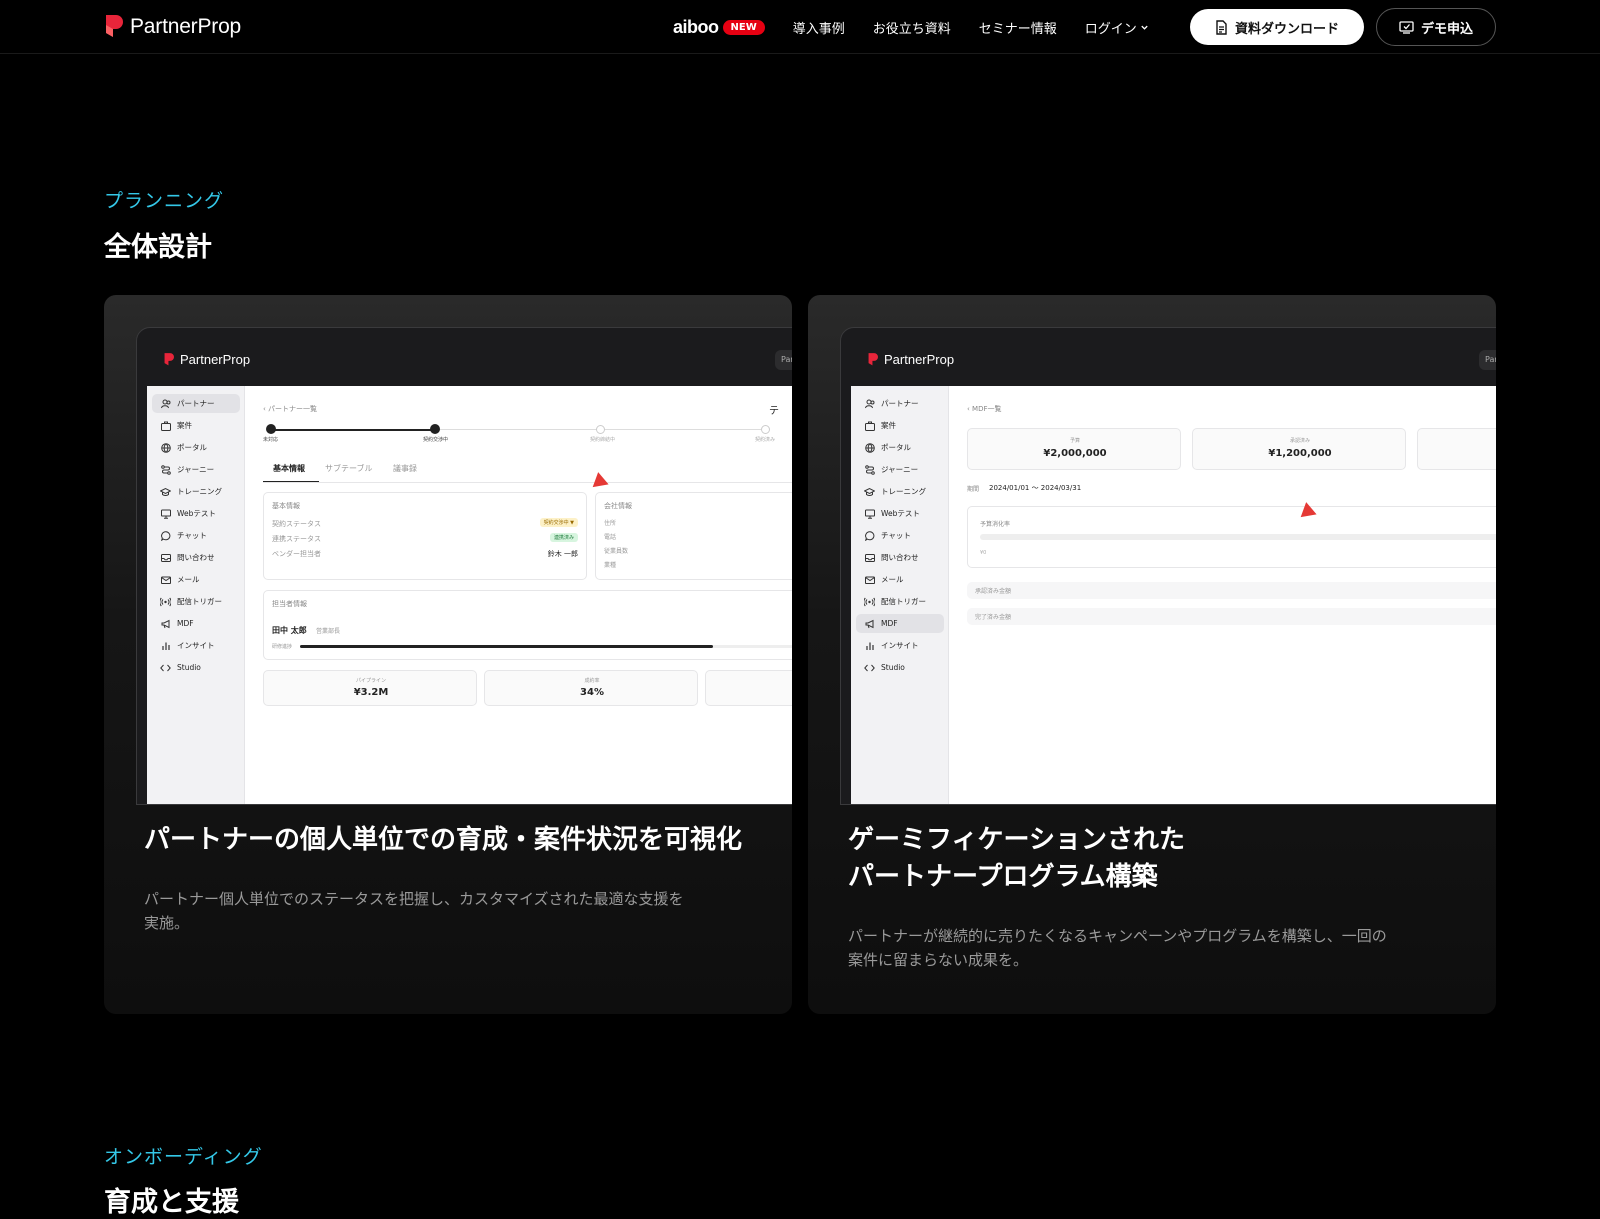  I want to click on step-label: 契約締結中, so click(603, 440).